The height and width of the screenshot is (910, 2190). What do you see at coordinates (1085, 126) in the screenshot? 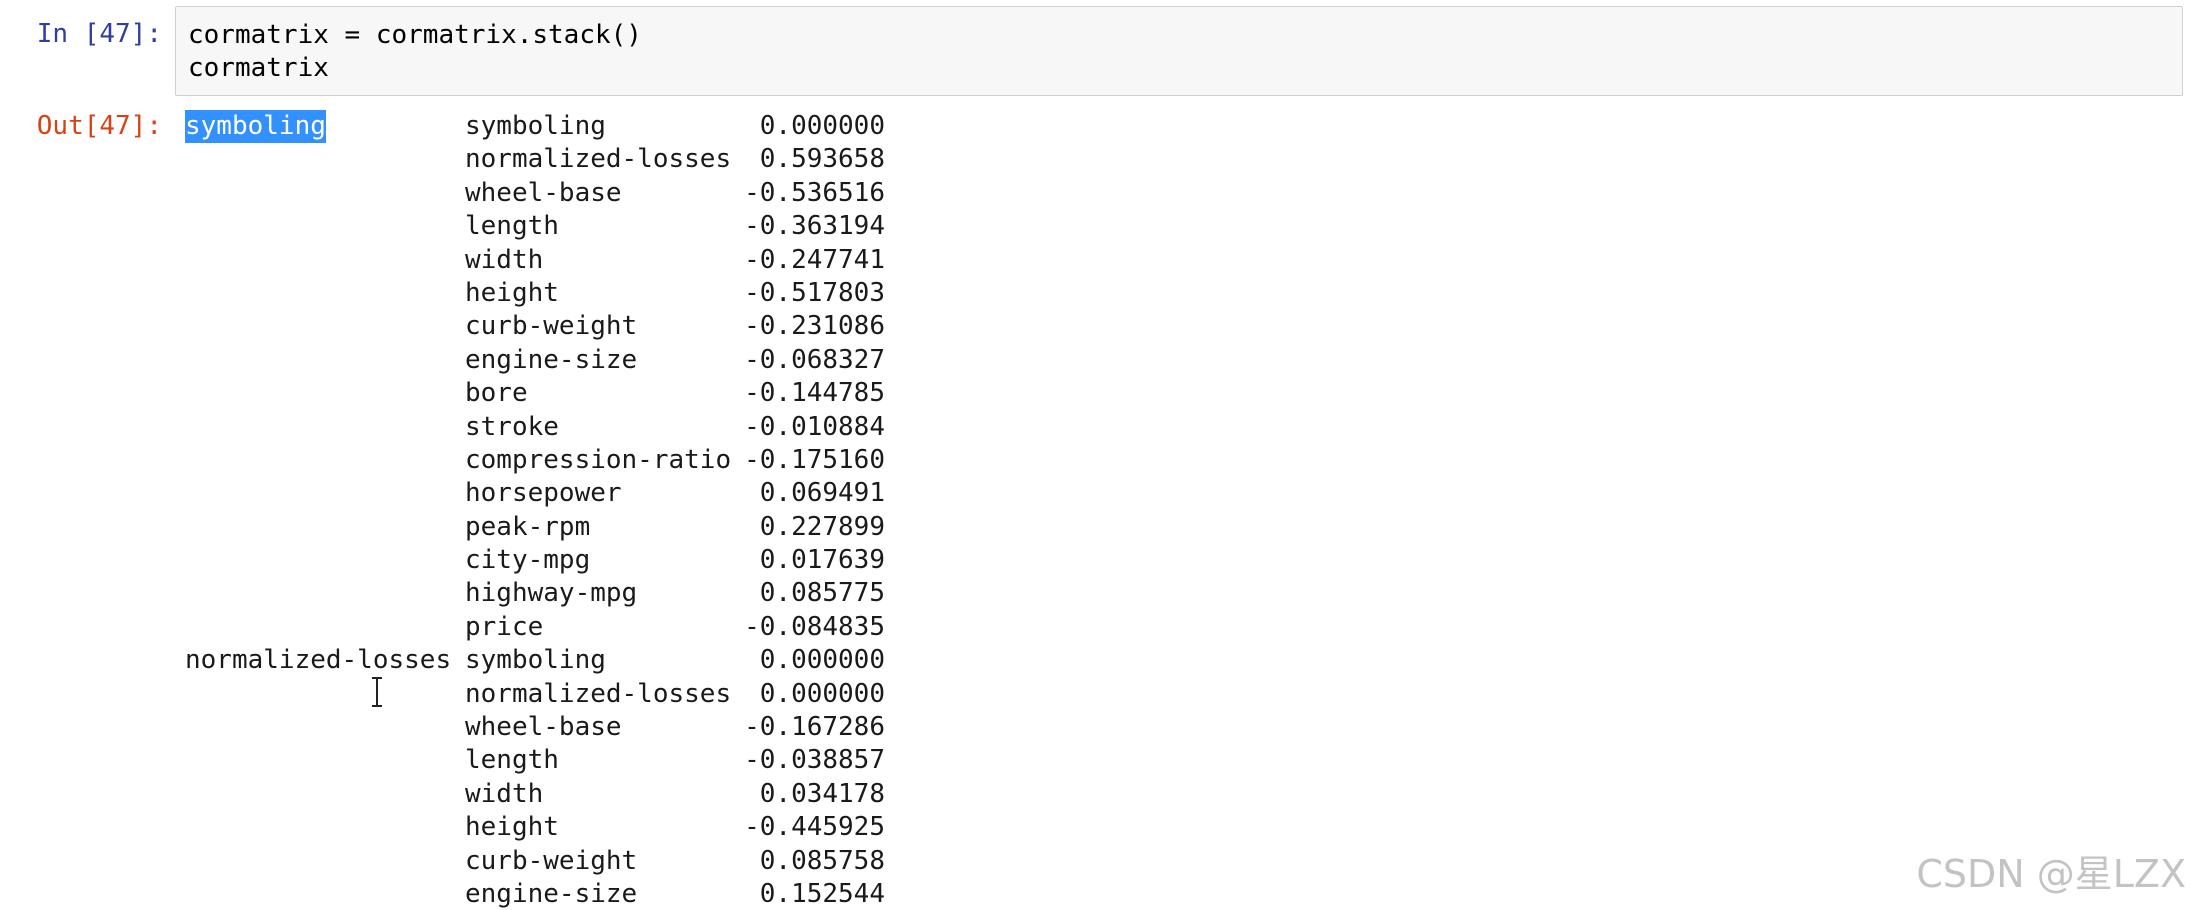
I see `output-row: symboling symboling 0.000000` at bounding box center [1085, 126].